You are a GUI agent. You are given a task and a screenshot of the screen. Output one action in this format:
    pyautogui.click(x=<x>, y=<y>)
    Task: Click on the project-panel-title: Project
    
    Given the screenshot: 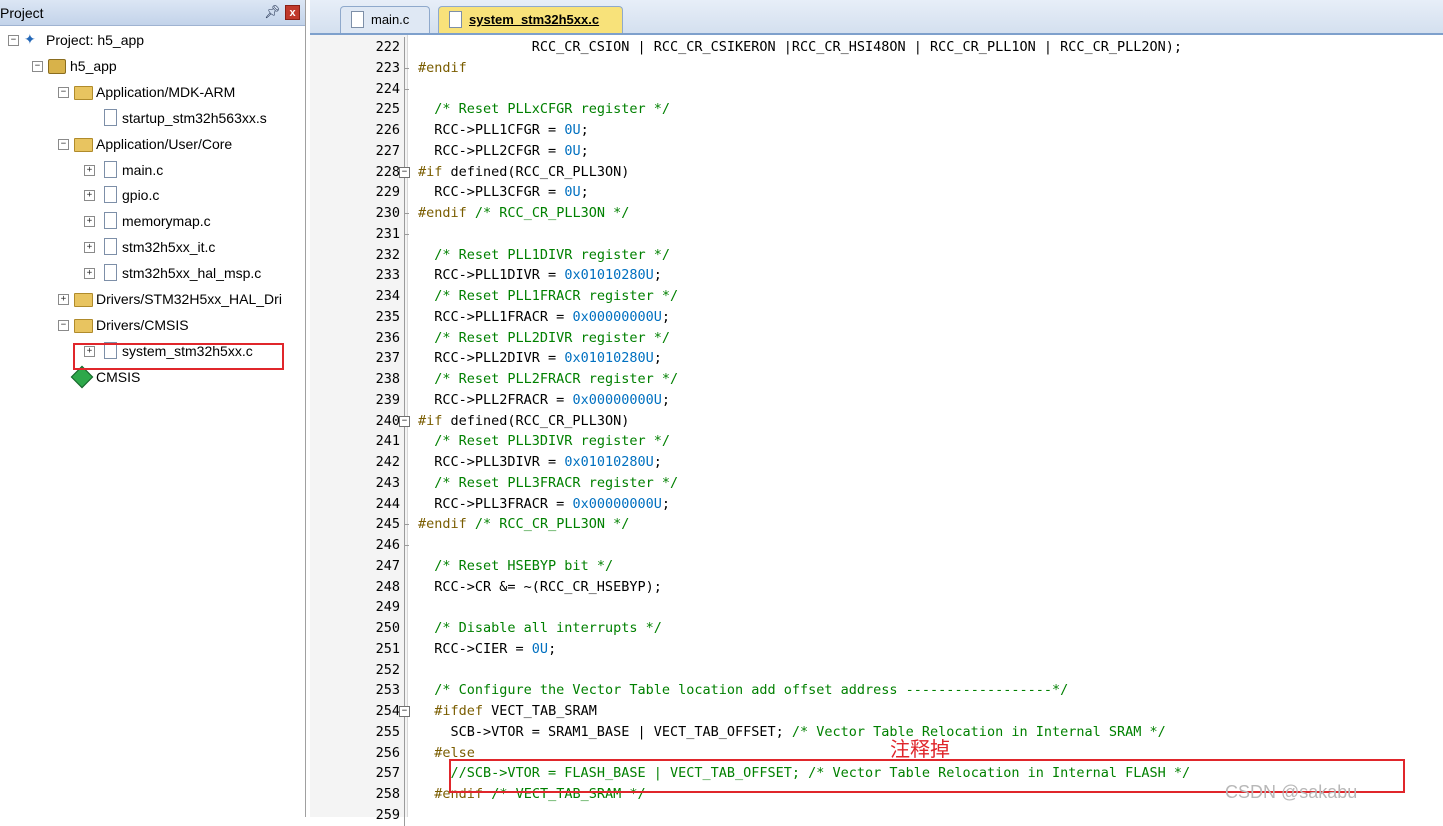 What is the action you would take?
    pyautogui.click(x=22, y=13)
    